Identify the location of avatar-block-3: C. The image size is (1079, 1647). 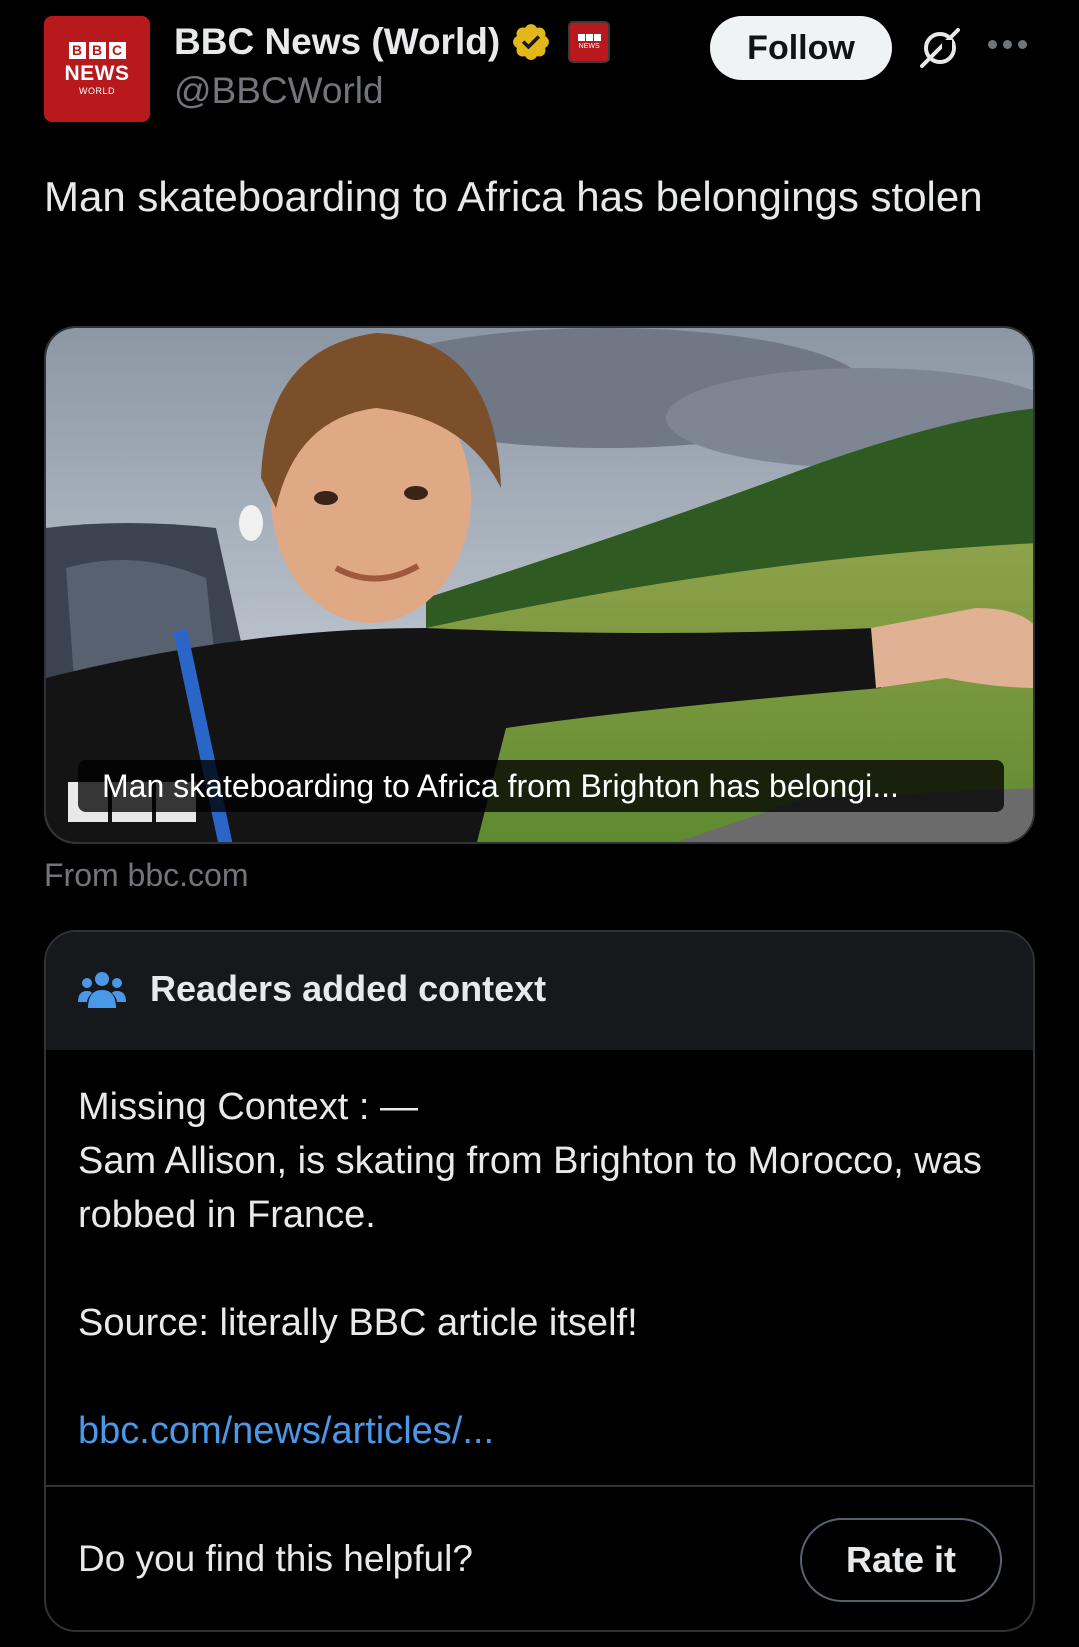
(117, 50).